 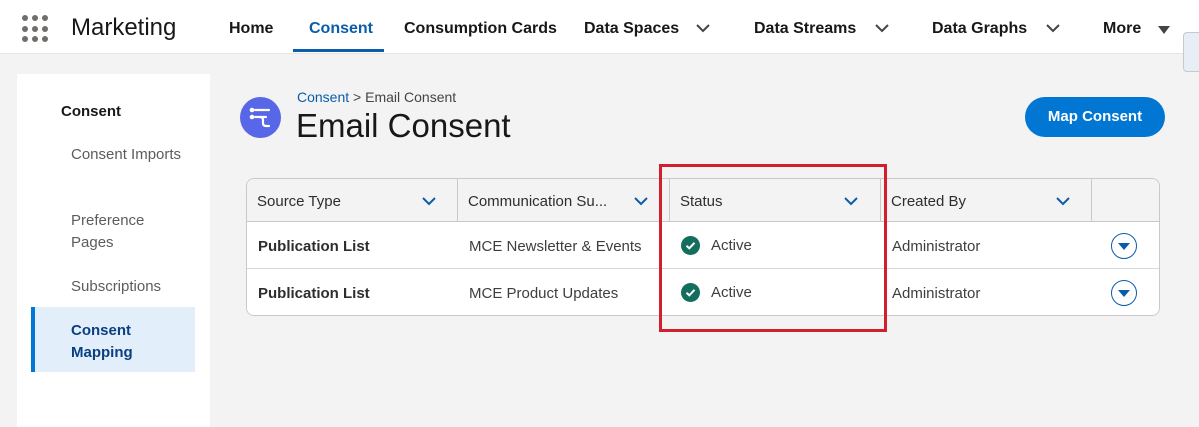 What do you see at coordinates (631, 29) in the screenshot?
I see `nav-tab-data-spaces: Data Spaces` at bounding box center [631, 29].